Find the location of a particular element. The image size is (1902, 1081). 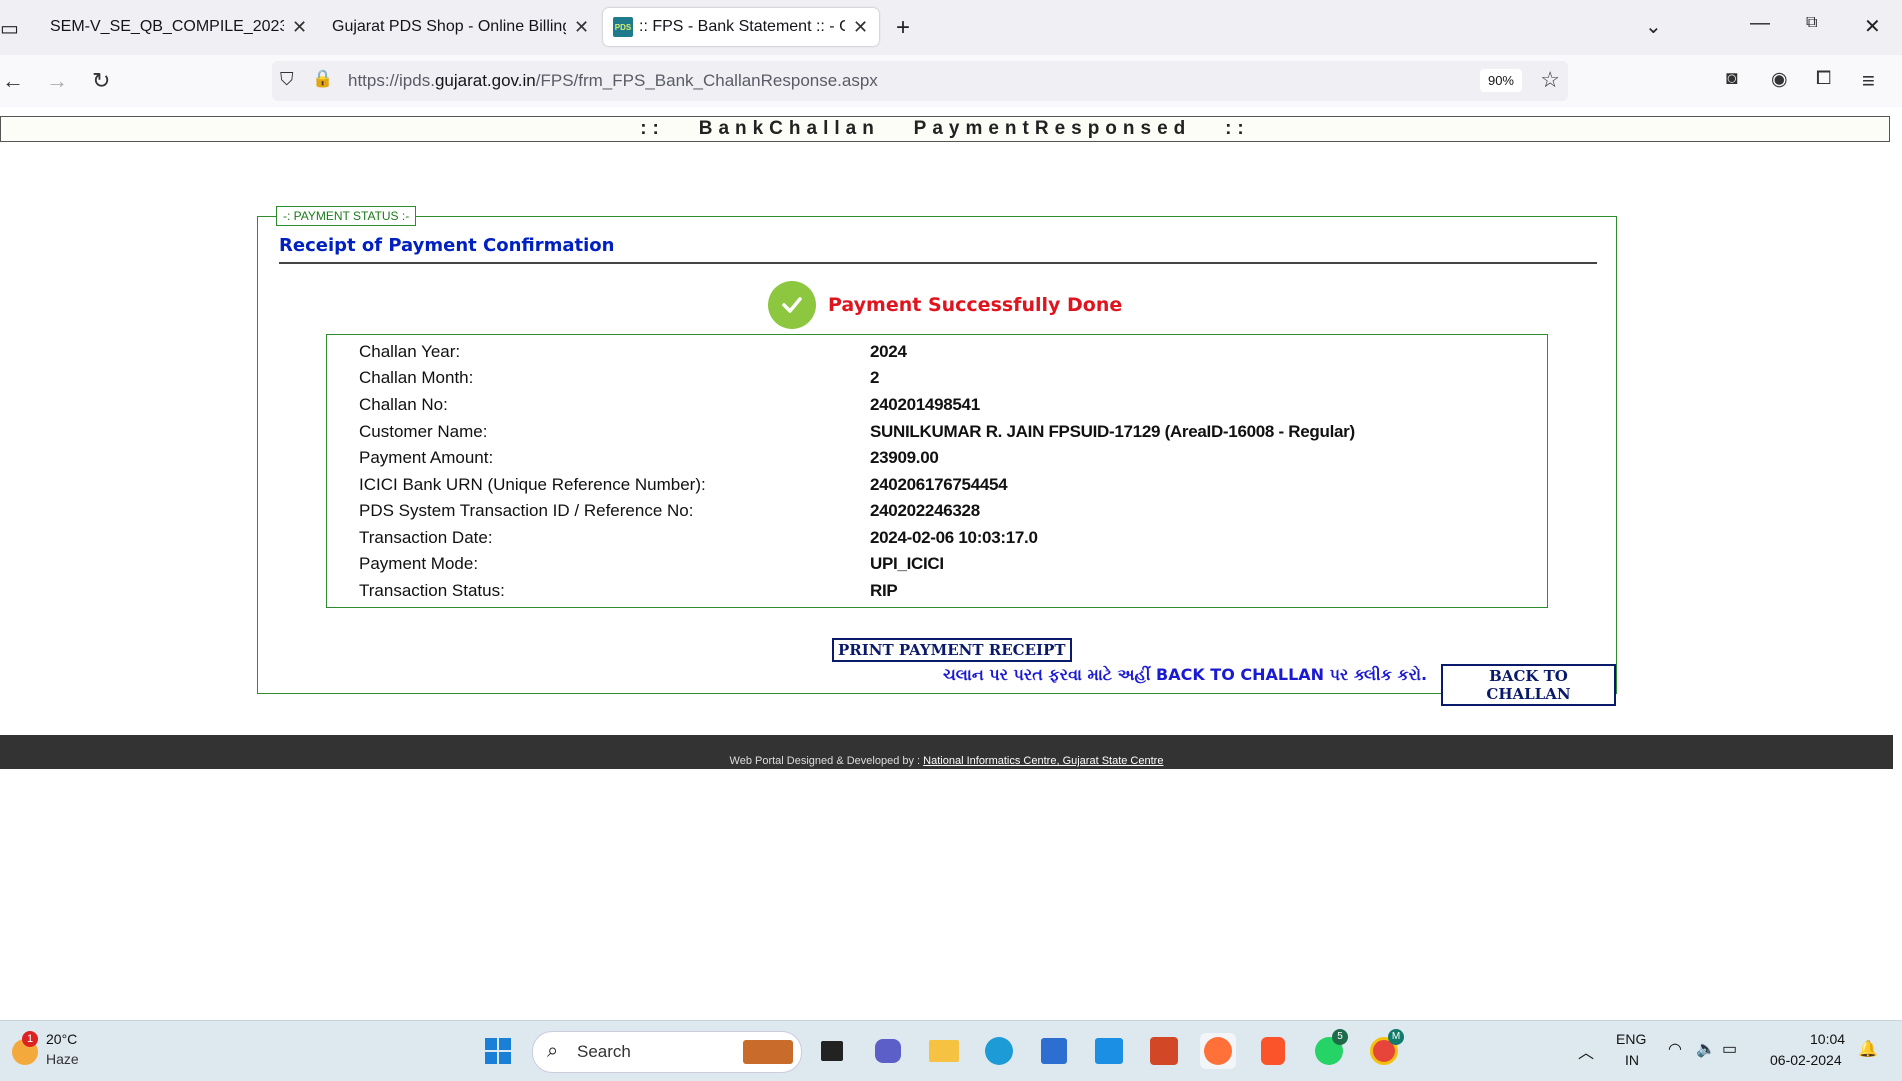

taskbar-search-box: ⌕ Search is located at coordinates (667, 1052).